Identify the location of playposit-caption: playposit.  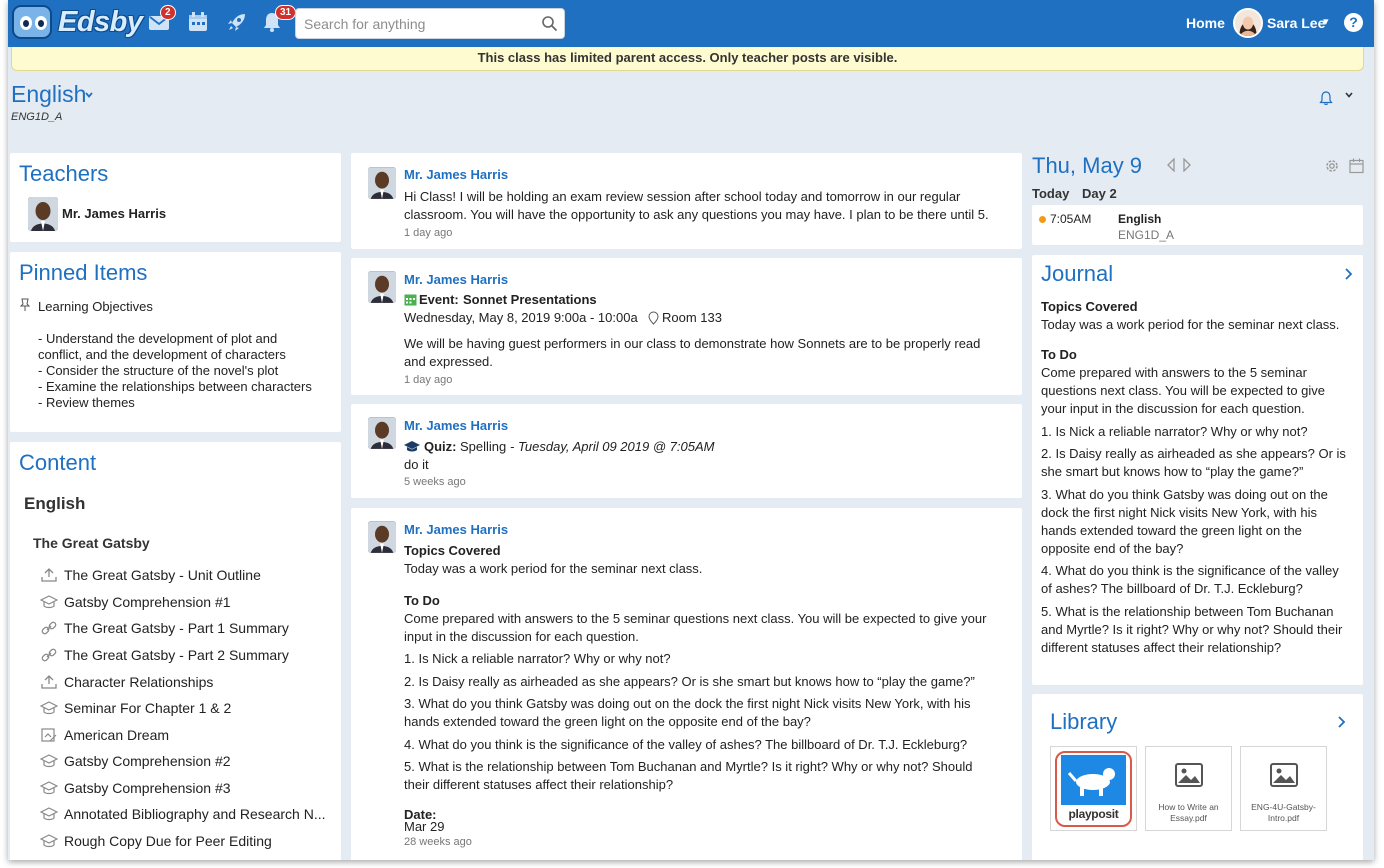
(1093, 814).